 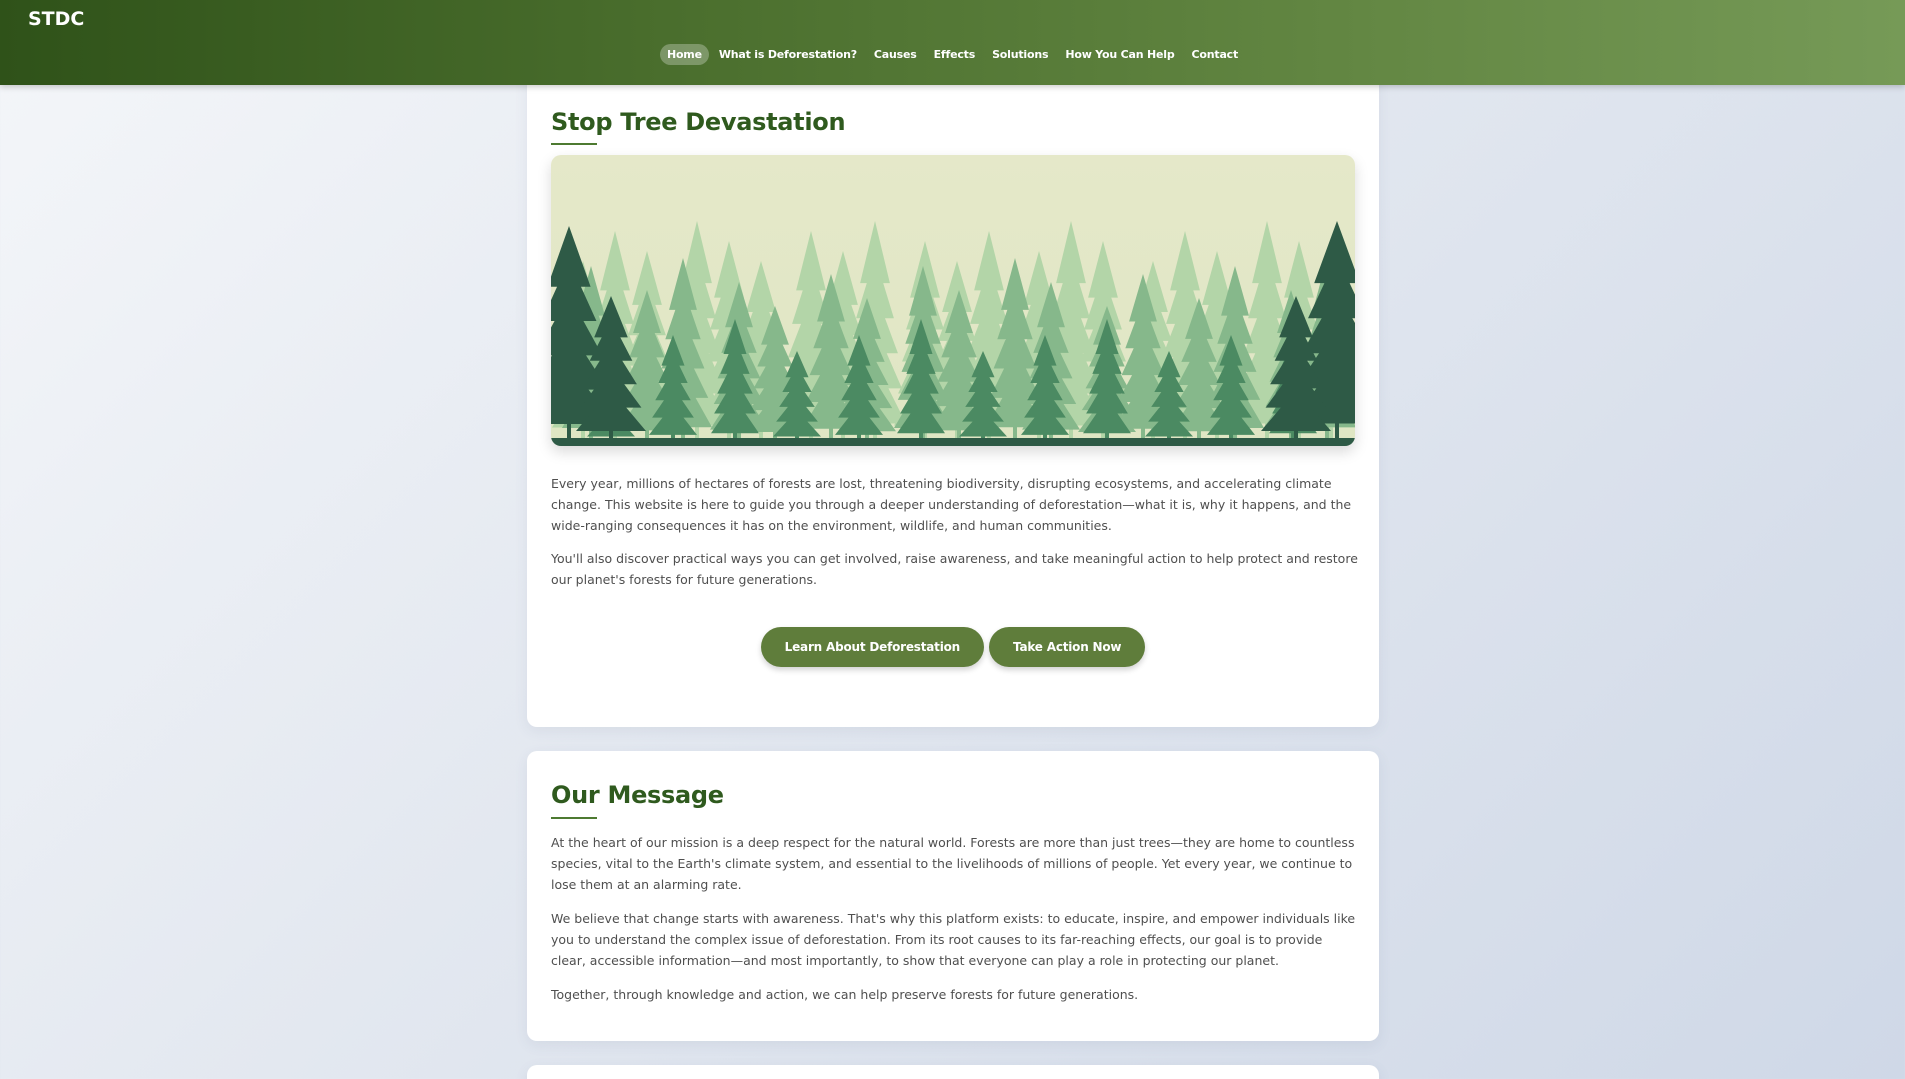 I want to click on next-section-card, so click(x=953, y=1072).